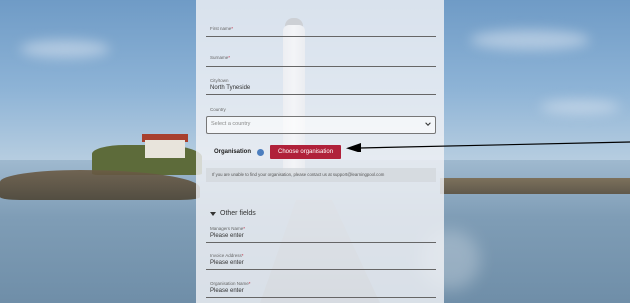  Describe the element at coordinates (238, 213) in the screenshot. I see `other-fields-title: Other fields` at that location.